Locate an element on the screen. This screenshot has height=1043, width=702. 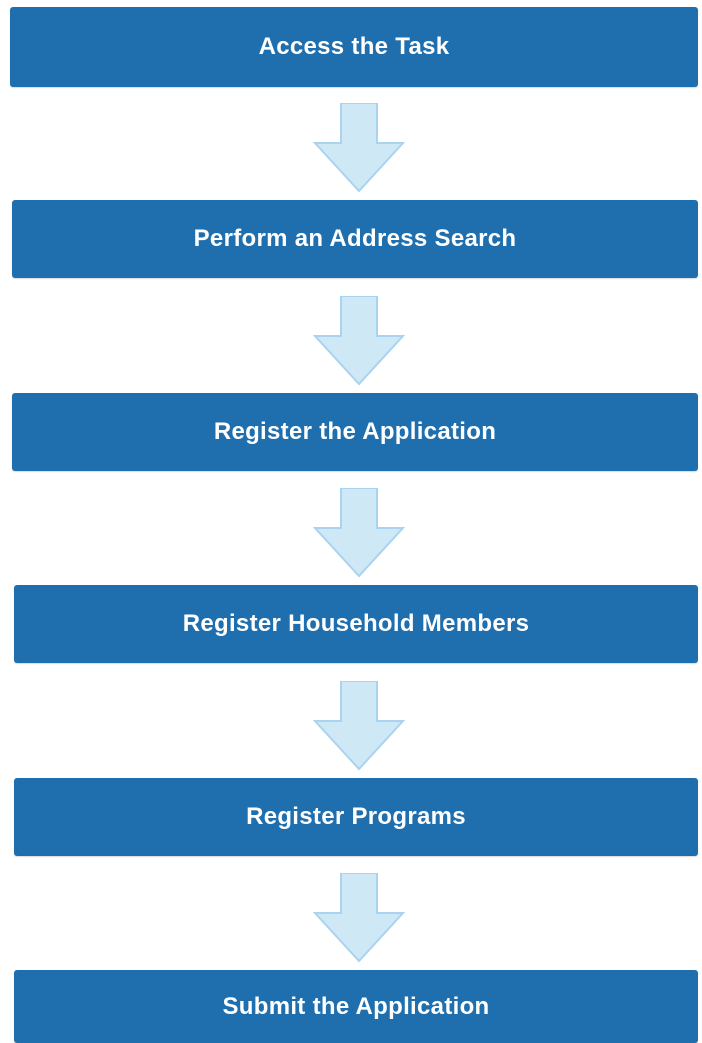
step-label: Register Household Members is located at coordinates (356, 623).